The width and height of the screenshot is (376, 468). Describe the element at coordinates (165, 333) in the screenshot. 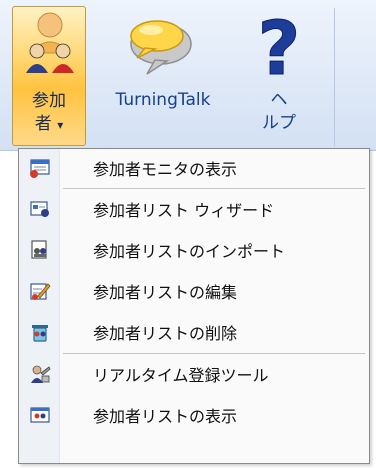

I see `menu-item-label: 参加者リストの削除` at that location.